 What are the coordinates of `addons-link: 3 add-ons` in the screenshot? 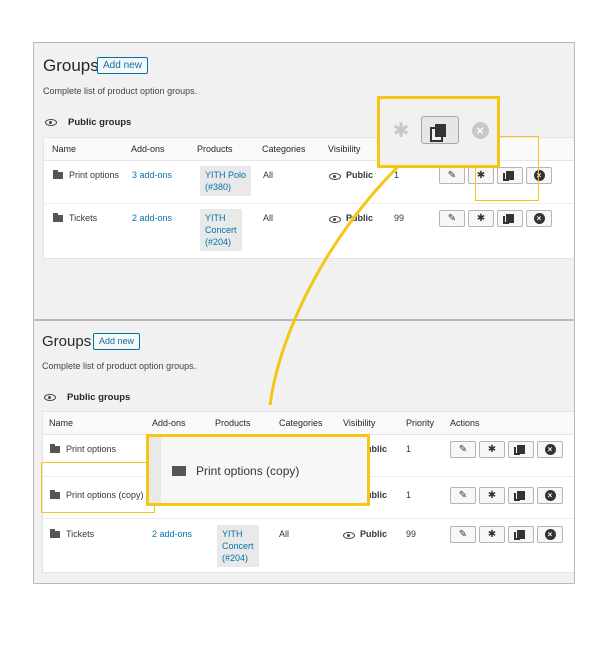 It's located at (152, 175).